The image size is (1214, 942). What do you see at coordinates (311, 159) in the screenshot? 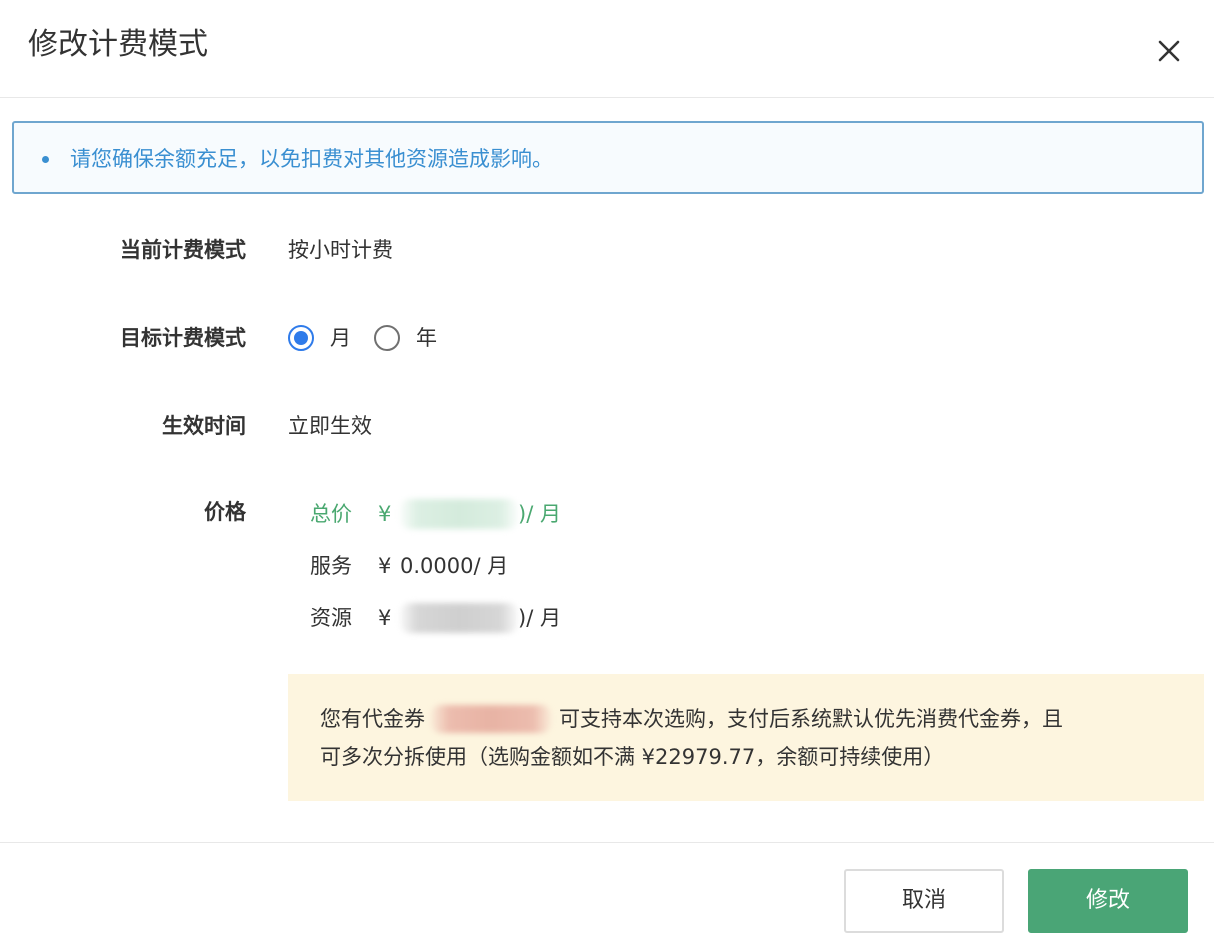
I see `alert-text: 请您确保余额充足，以免扣费对其他资源造成影响。` at bounding box center [311, 159].